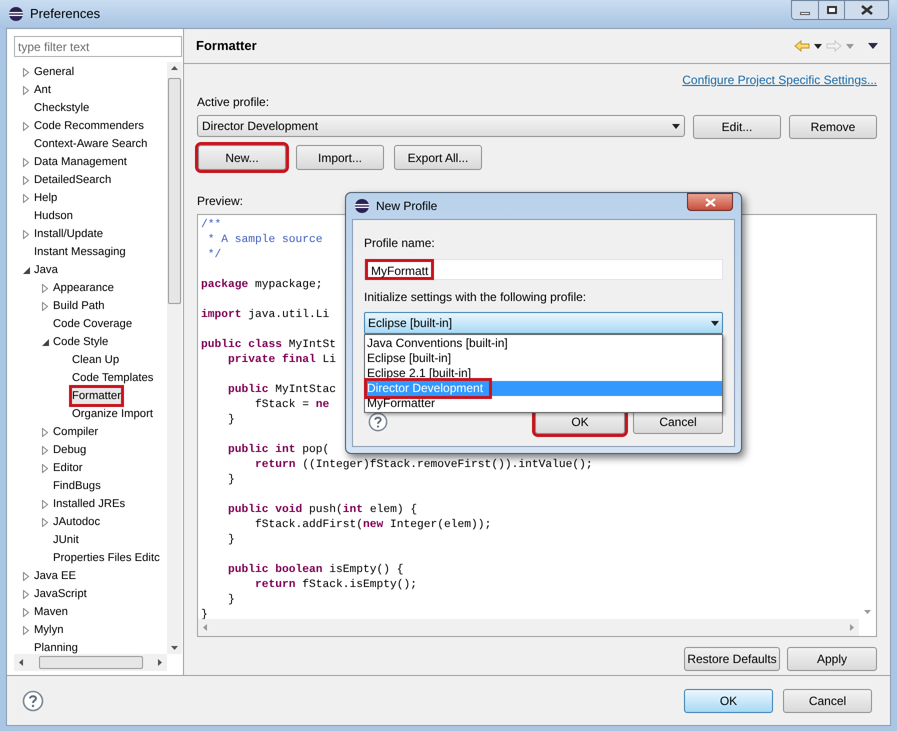  What do you see at coordinates (83, 288) in the screenshot?
I see `tree-item: Appearance` at bounding box center [83, 288].